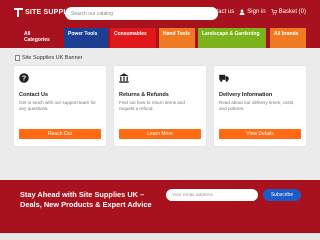 The height and width of the screenshot is (240, 320). I want to click on user-icon, so click(242, 12).